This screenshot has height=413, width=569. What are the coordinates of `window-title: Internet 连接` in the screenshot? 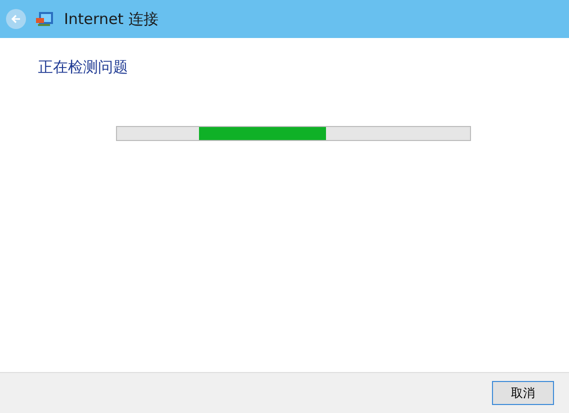 It's located at (111, 19).